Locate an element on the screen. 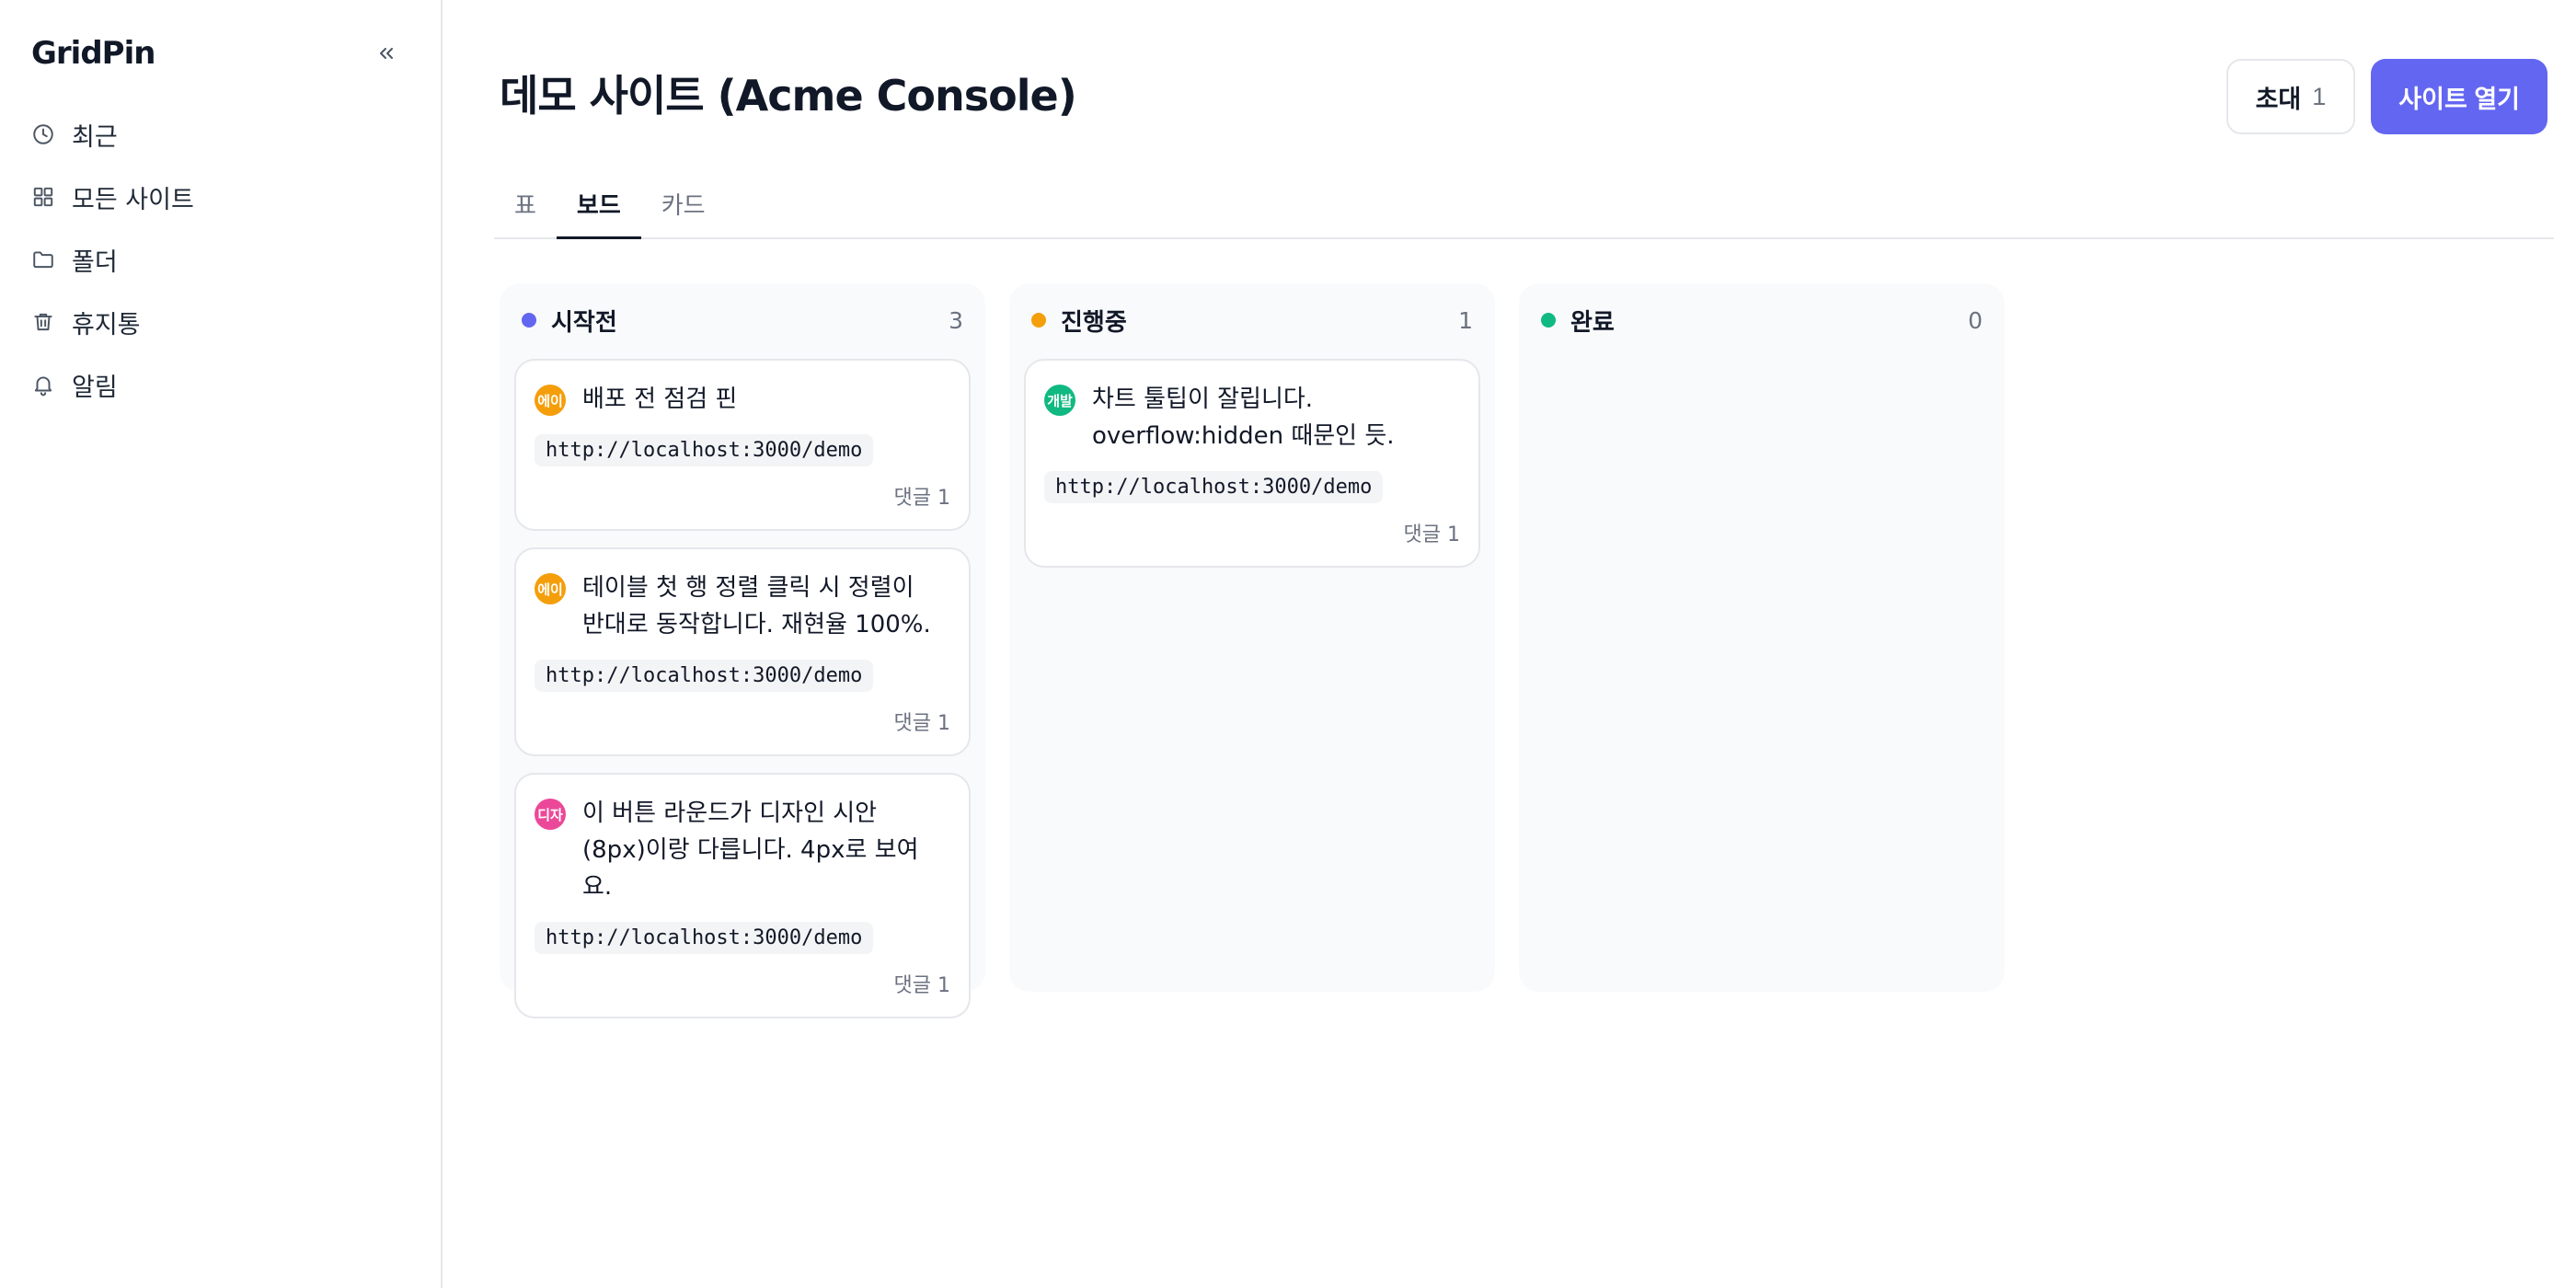  tab-table: 표 is located at coordinates (525, 209).